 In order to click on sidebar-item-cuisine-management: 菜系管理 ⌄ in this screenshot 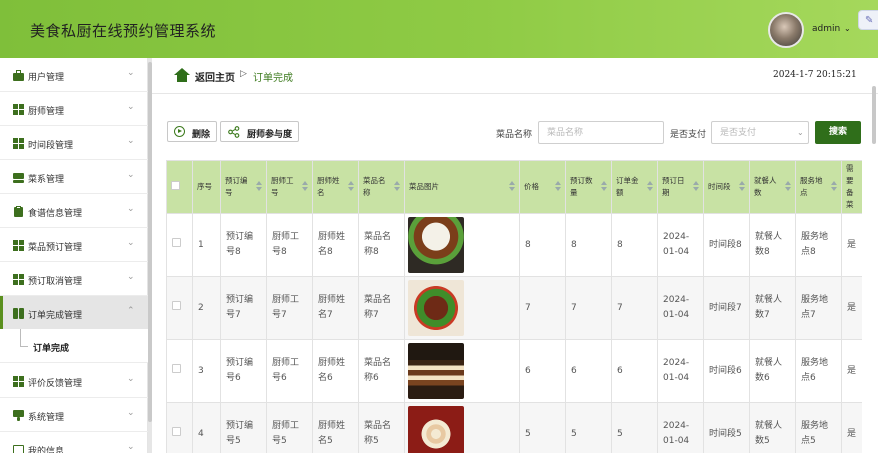, I will do `click(74, 177)`.